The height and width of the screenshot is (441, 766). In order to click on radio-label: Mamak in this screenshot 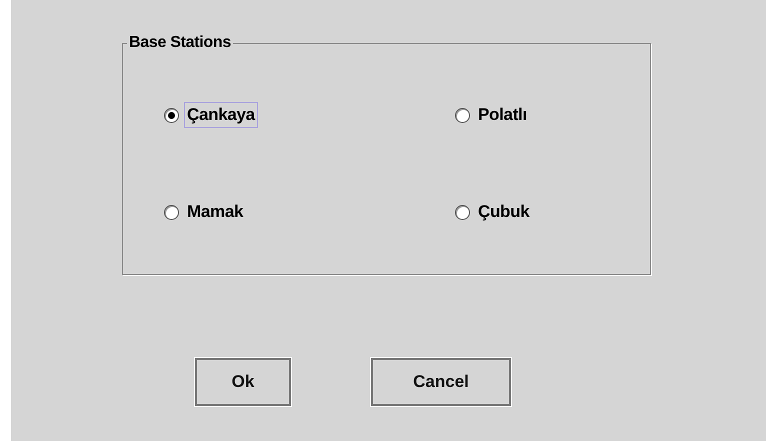, I will do `click(215, 212)`.